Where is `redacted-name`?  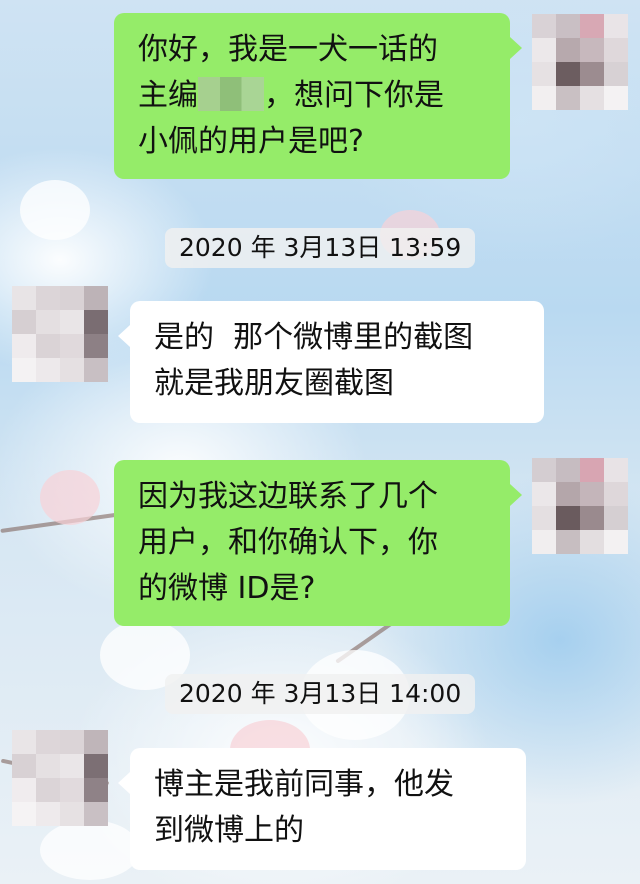
redacted-name is located at coordinates (231, 94).